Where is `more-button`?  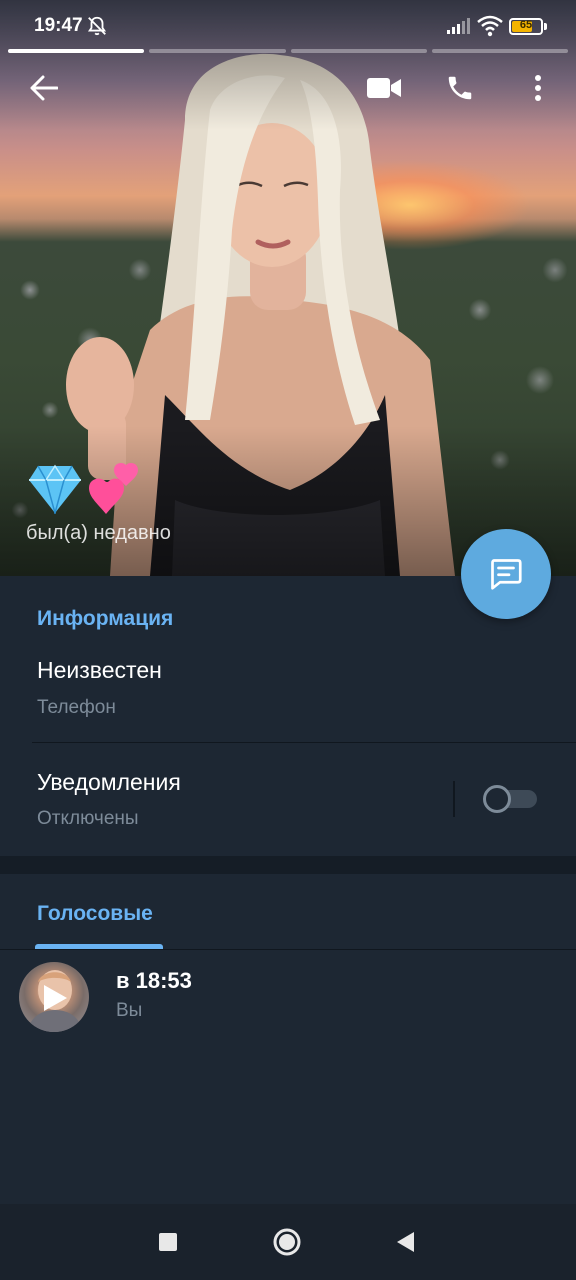 more-button is located at coordinates (538, 88).